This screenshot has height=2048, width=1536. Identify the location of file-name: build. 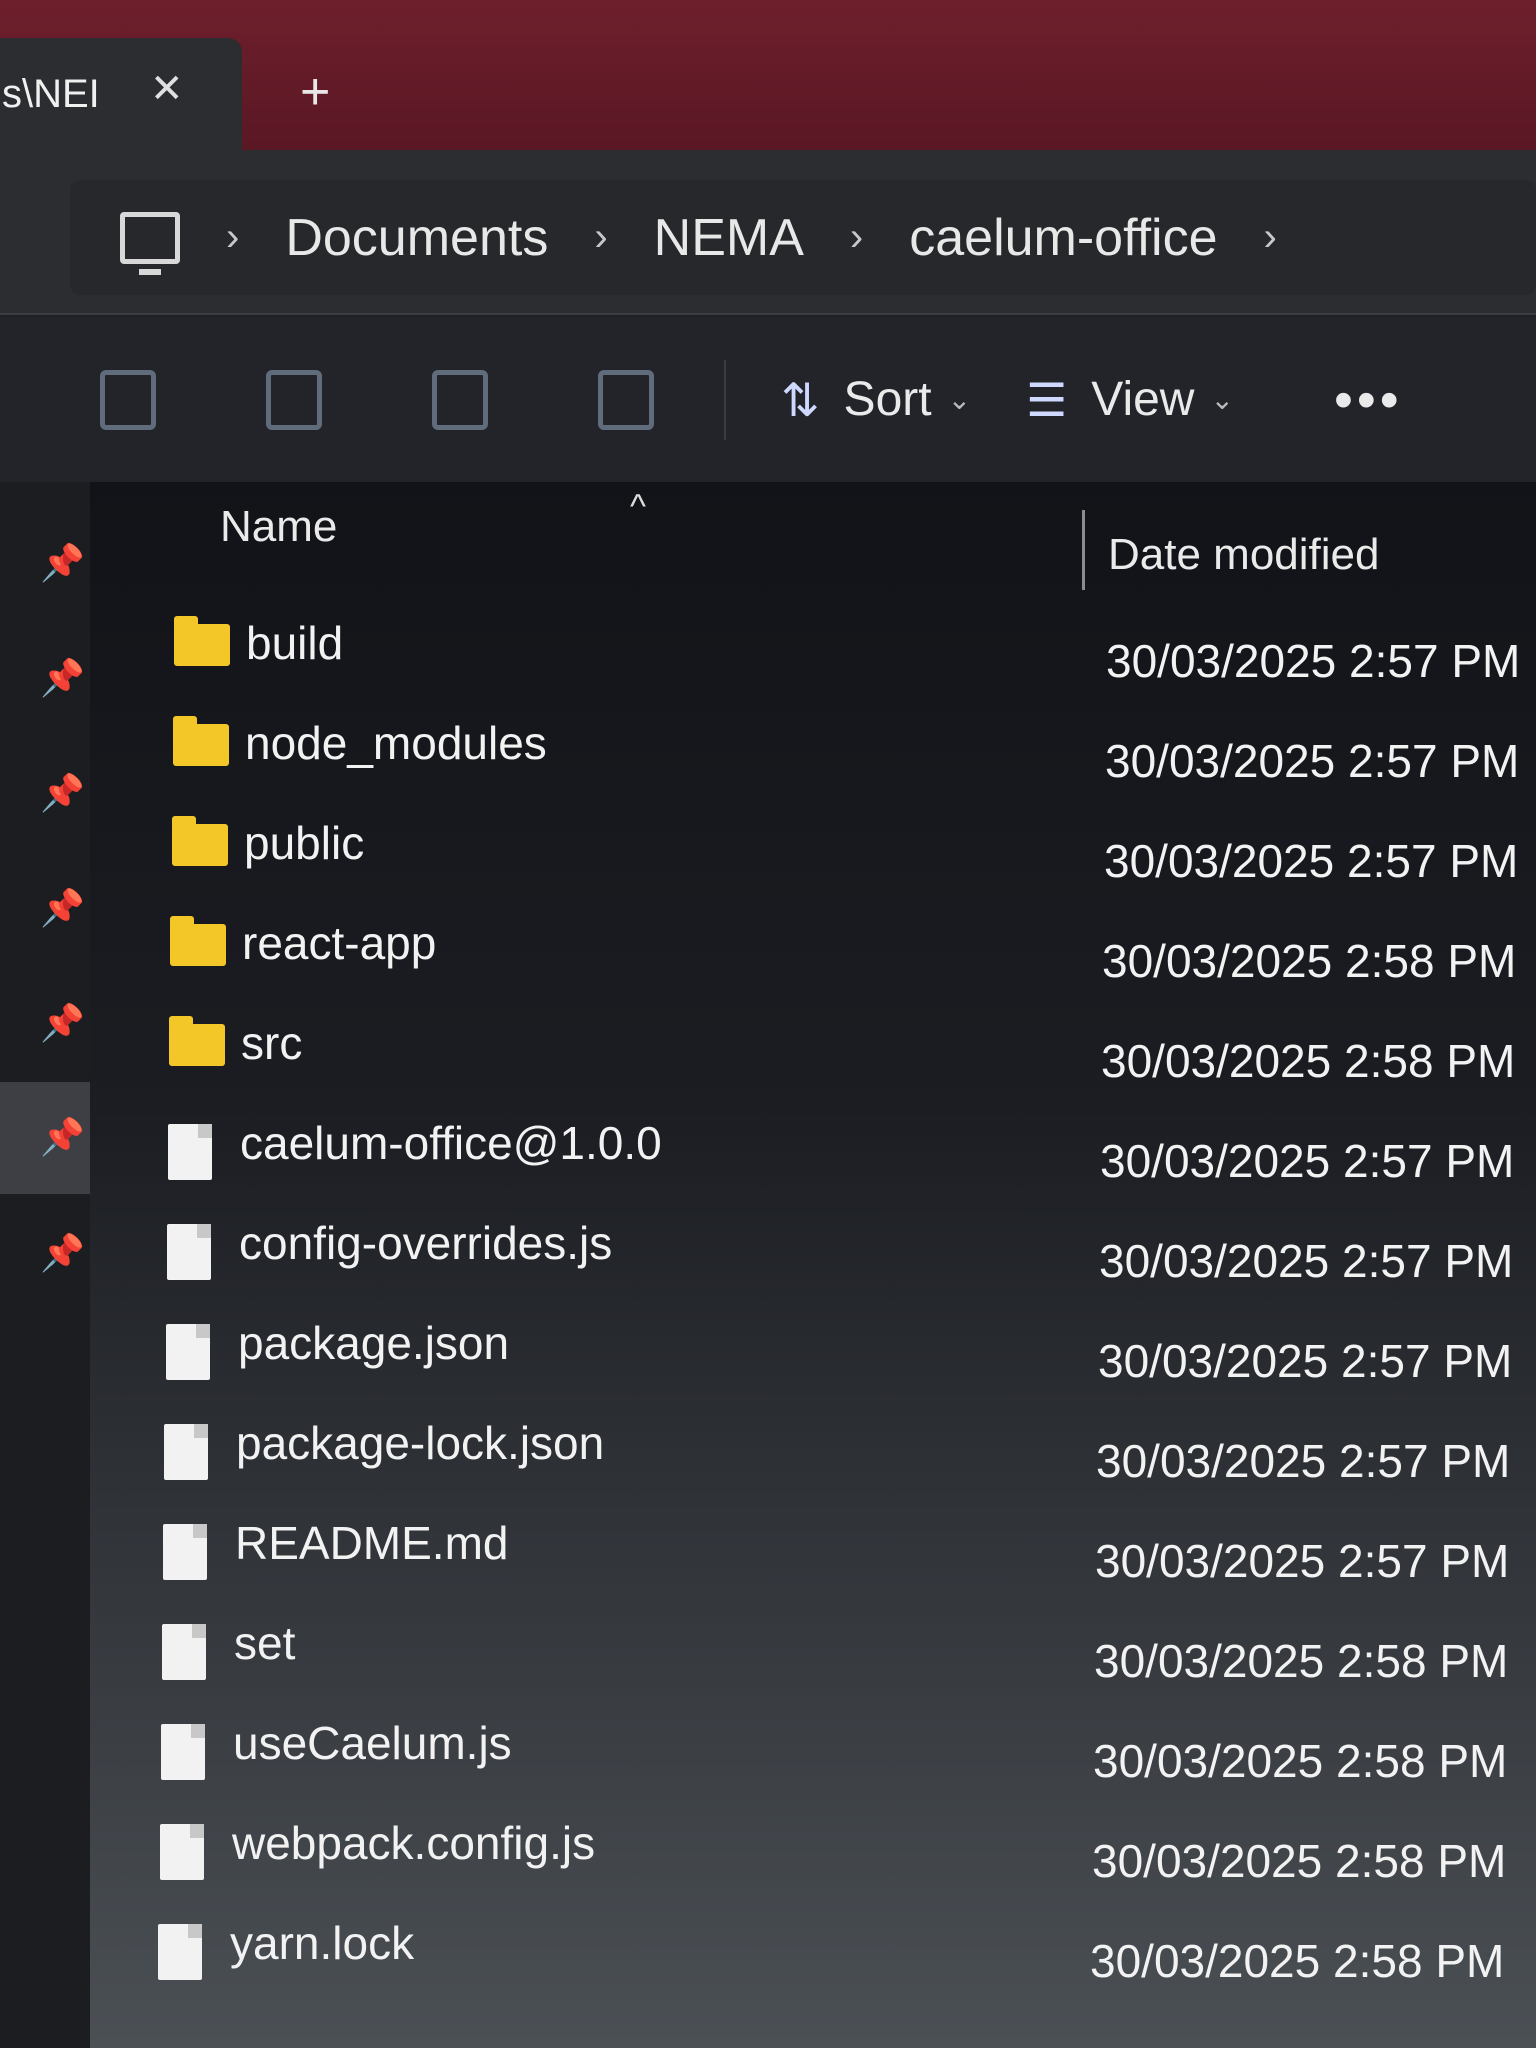
(295, 643).